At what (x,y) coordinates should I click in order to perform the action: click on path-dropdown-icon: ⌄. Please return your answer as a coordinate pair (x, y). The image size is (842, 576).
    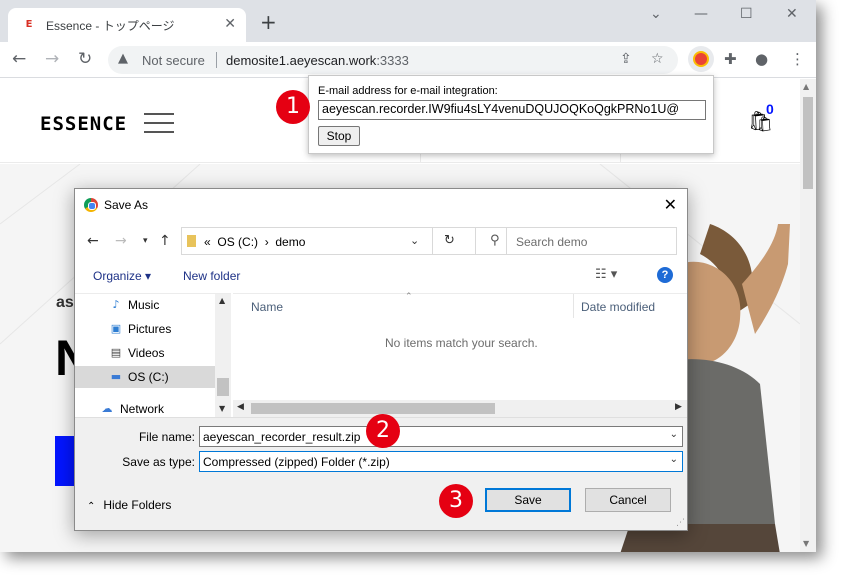
    Looking at the image, I should click on (414, 240).